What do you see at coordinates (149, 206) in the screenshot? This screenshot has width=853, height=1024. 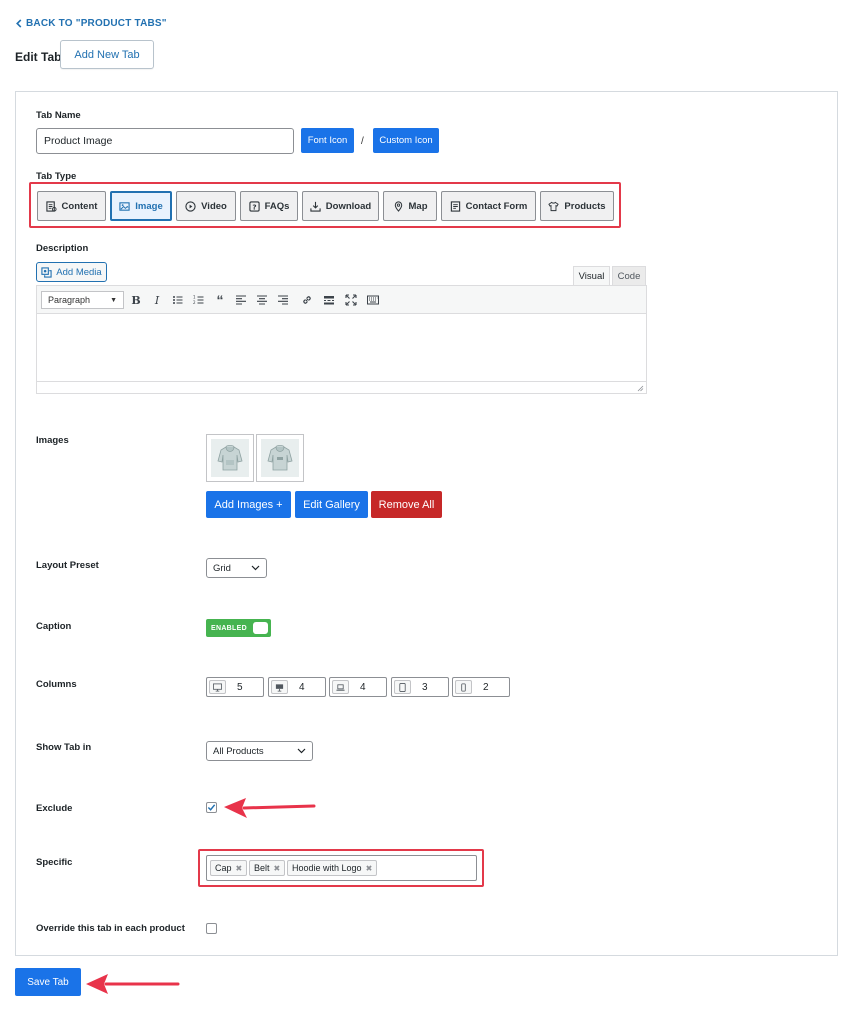 I see `tab-type-image-label: Image` at bounding box center [149, 206].